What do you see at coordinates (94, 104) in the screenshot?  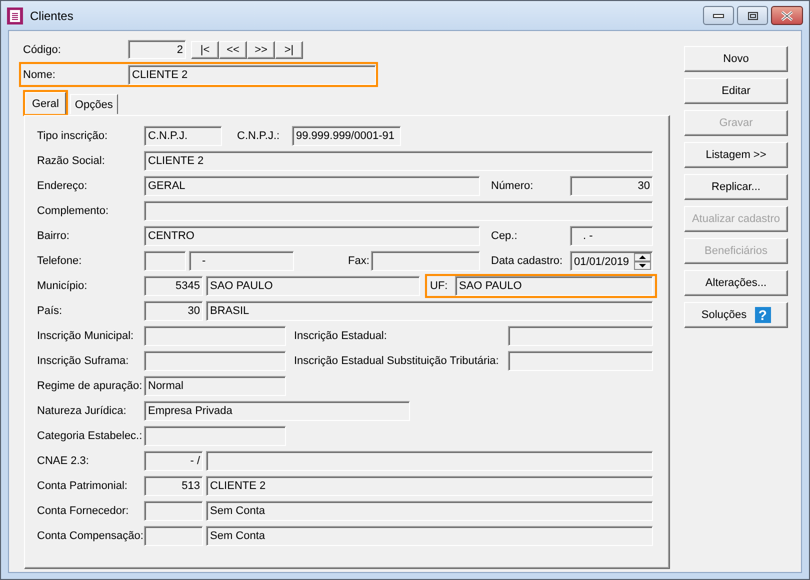 I see `tab: Opções` at bounding box center [94, 104].